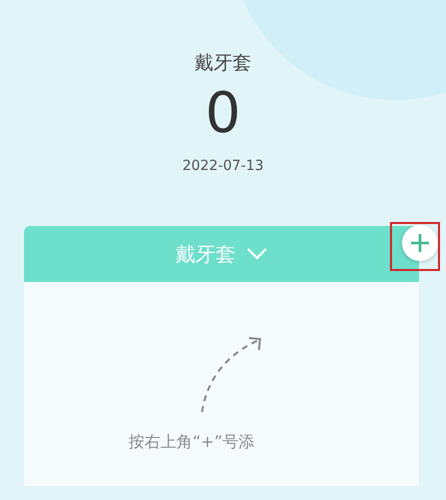 Image resolution: width=446 pixels, height=500 pixels. What do you see at coordinates (223, 114) in the screenshot?
I see `count-value: 0` at bounding box center [223, 114].